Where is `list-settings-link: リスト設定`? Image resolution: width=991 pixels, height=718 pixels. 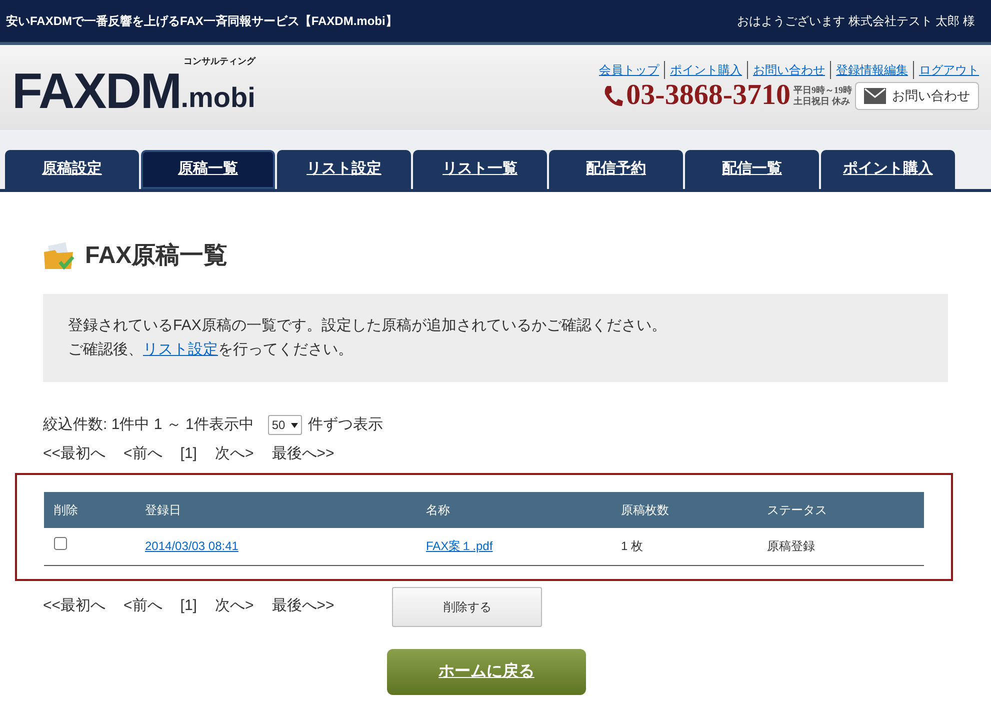 list-settings-link: リスト設定 is located at coordinates (180, 349).